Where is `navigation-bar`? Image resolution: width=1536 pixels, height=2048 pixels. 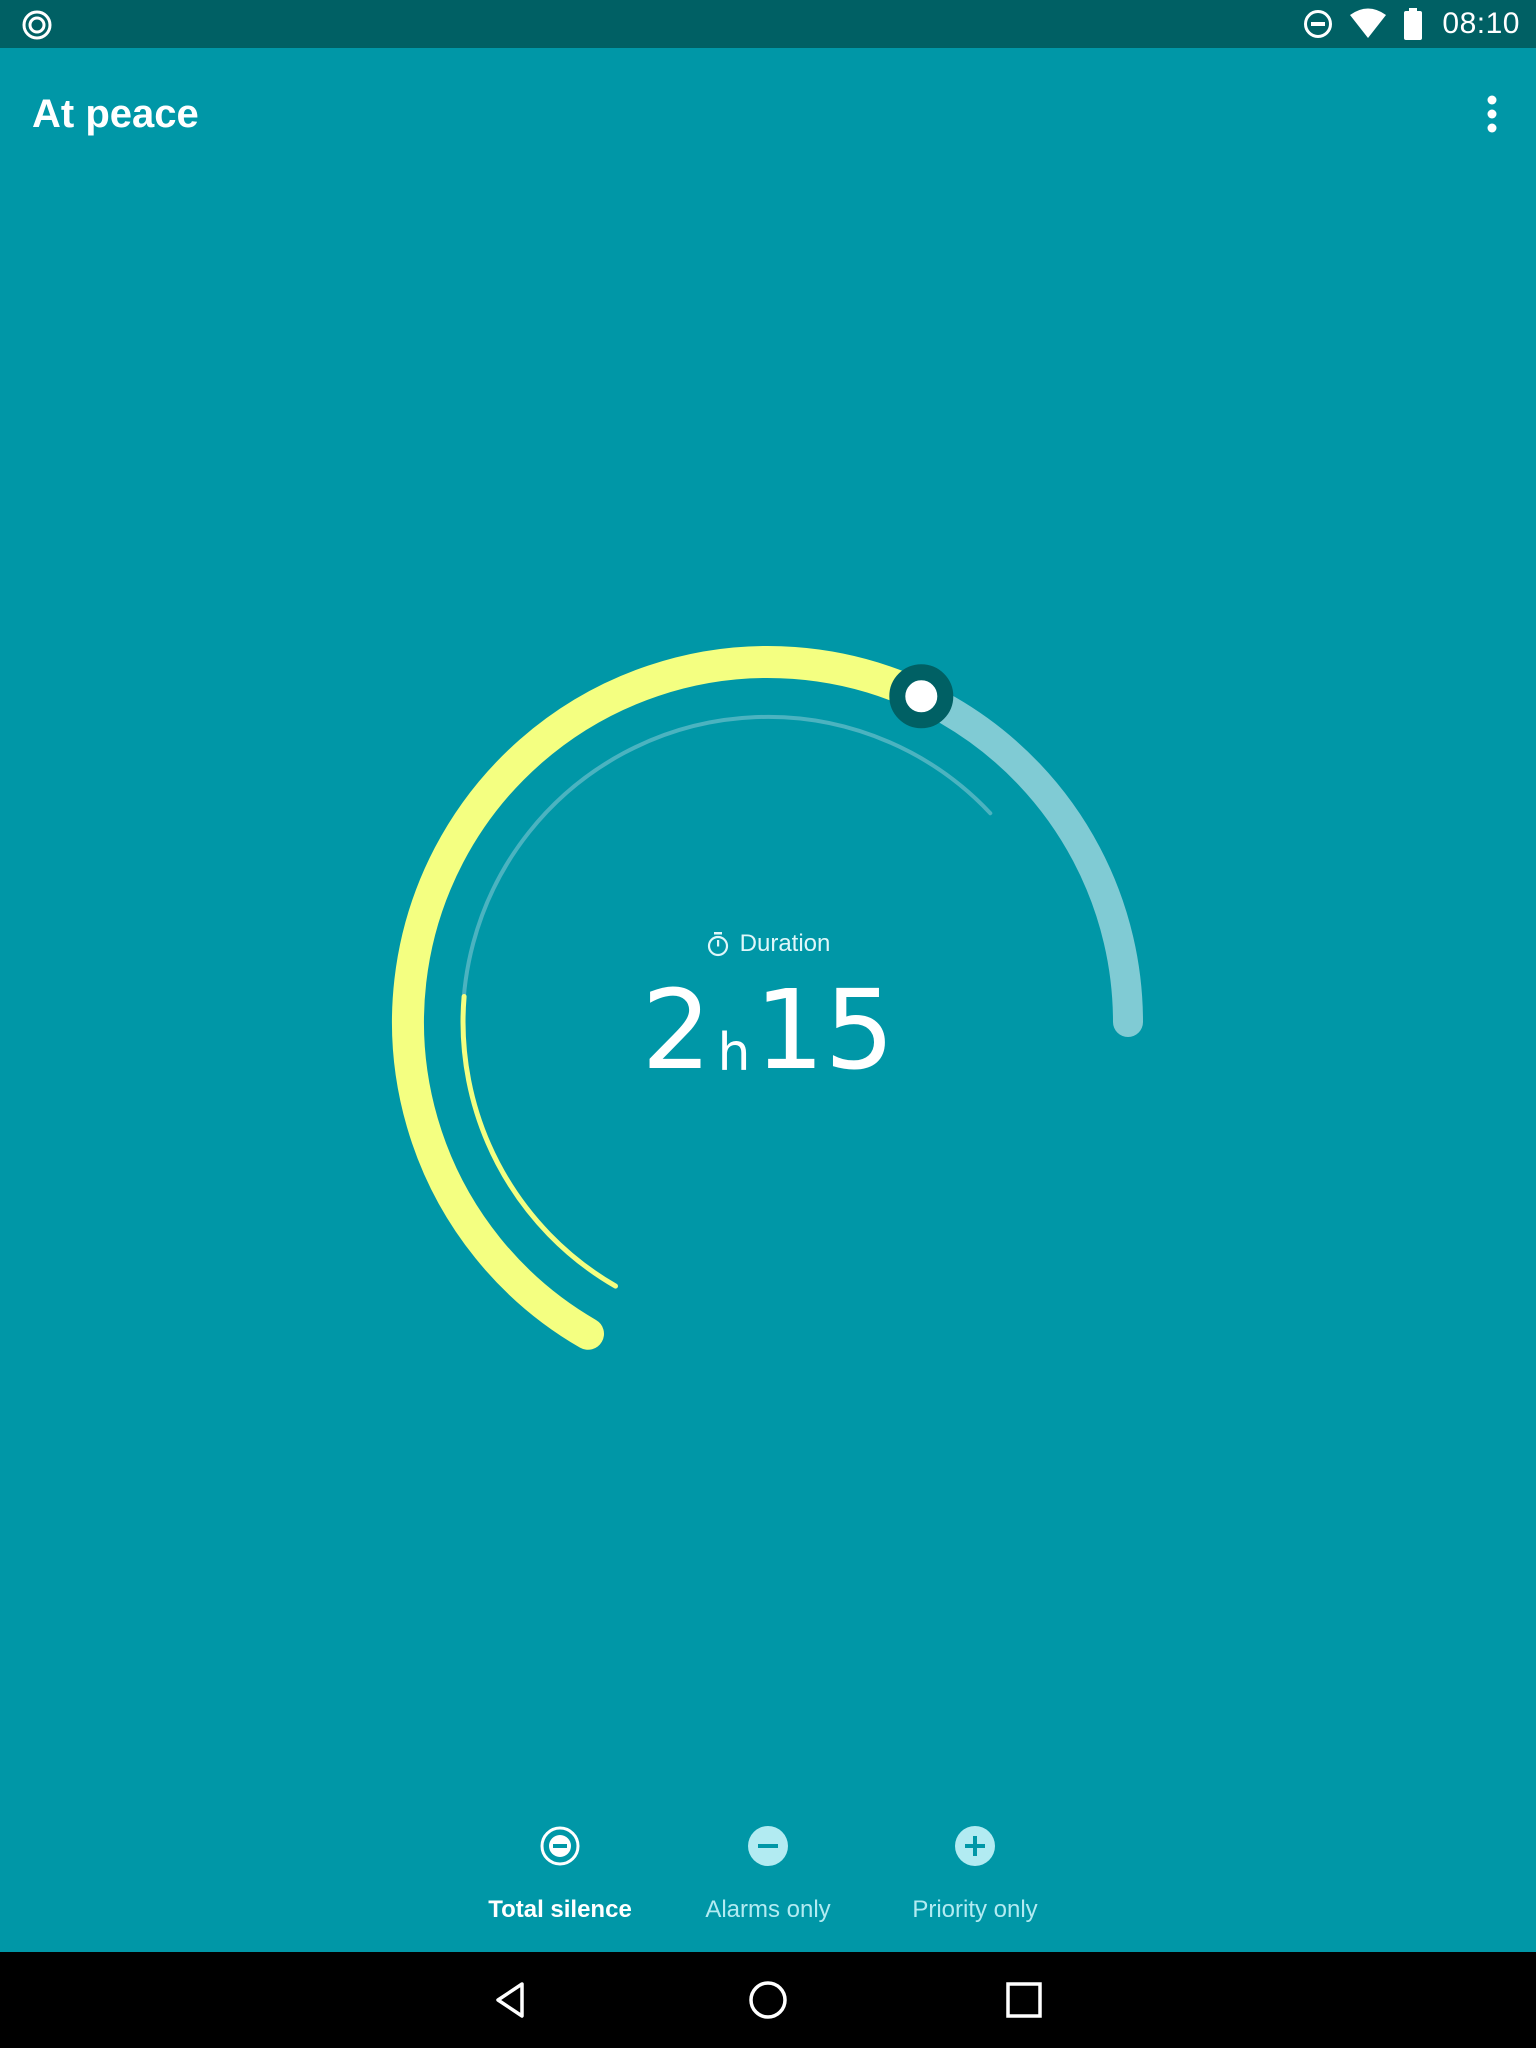 navigation-bar is located at coordinates (768, 2000).